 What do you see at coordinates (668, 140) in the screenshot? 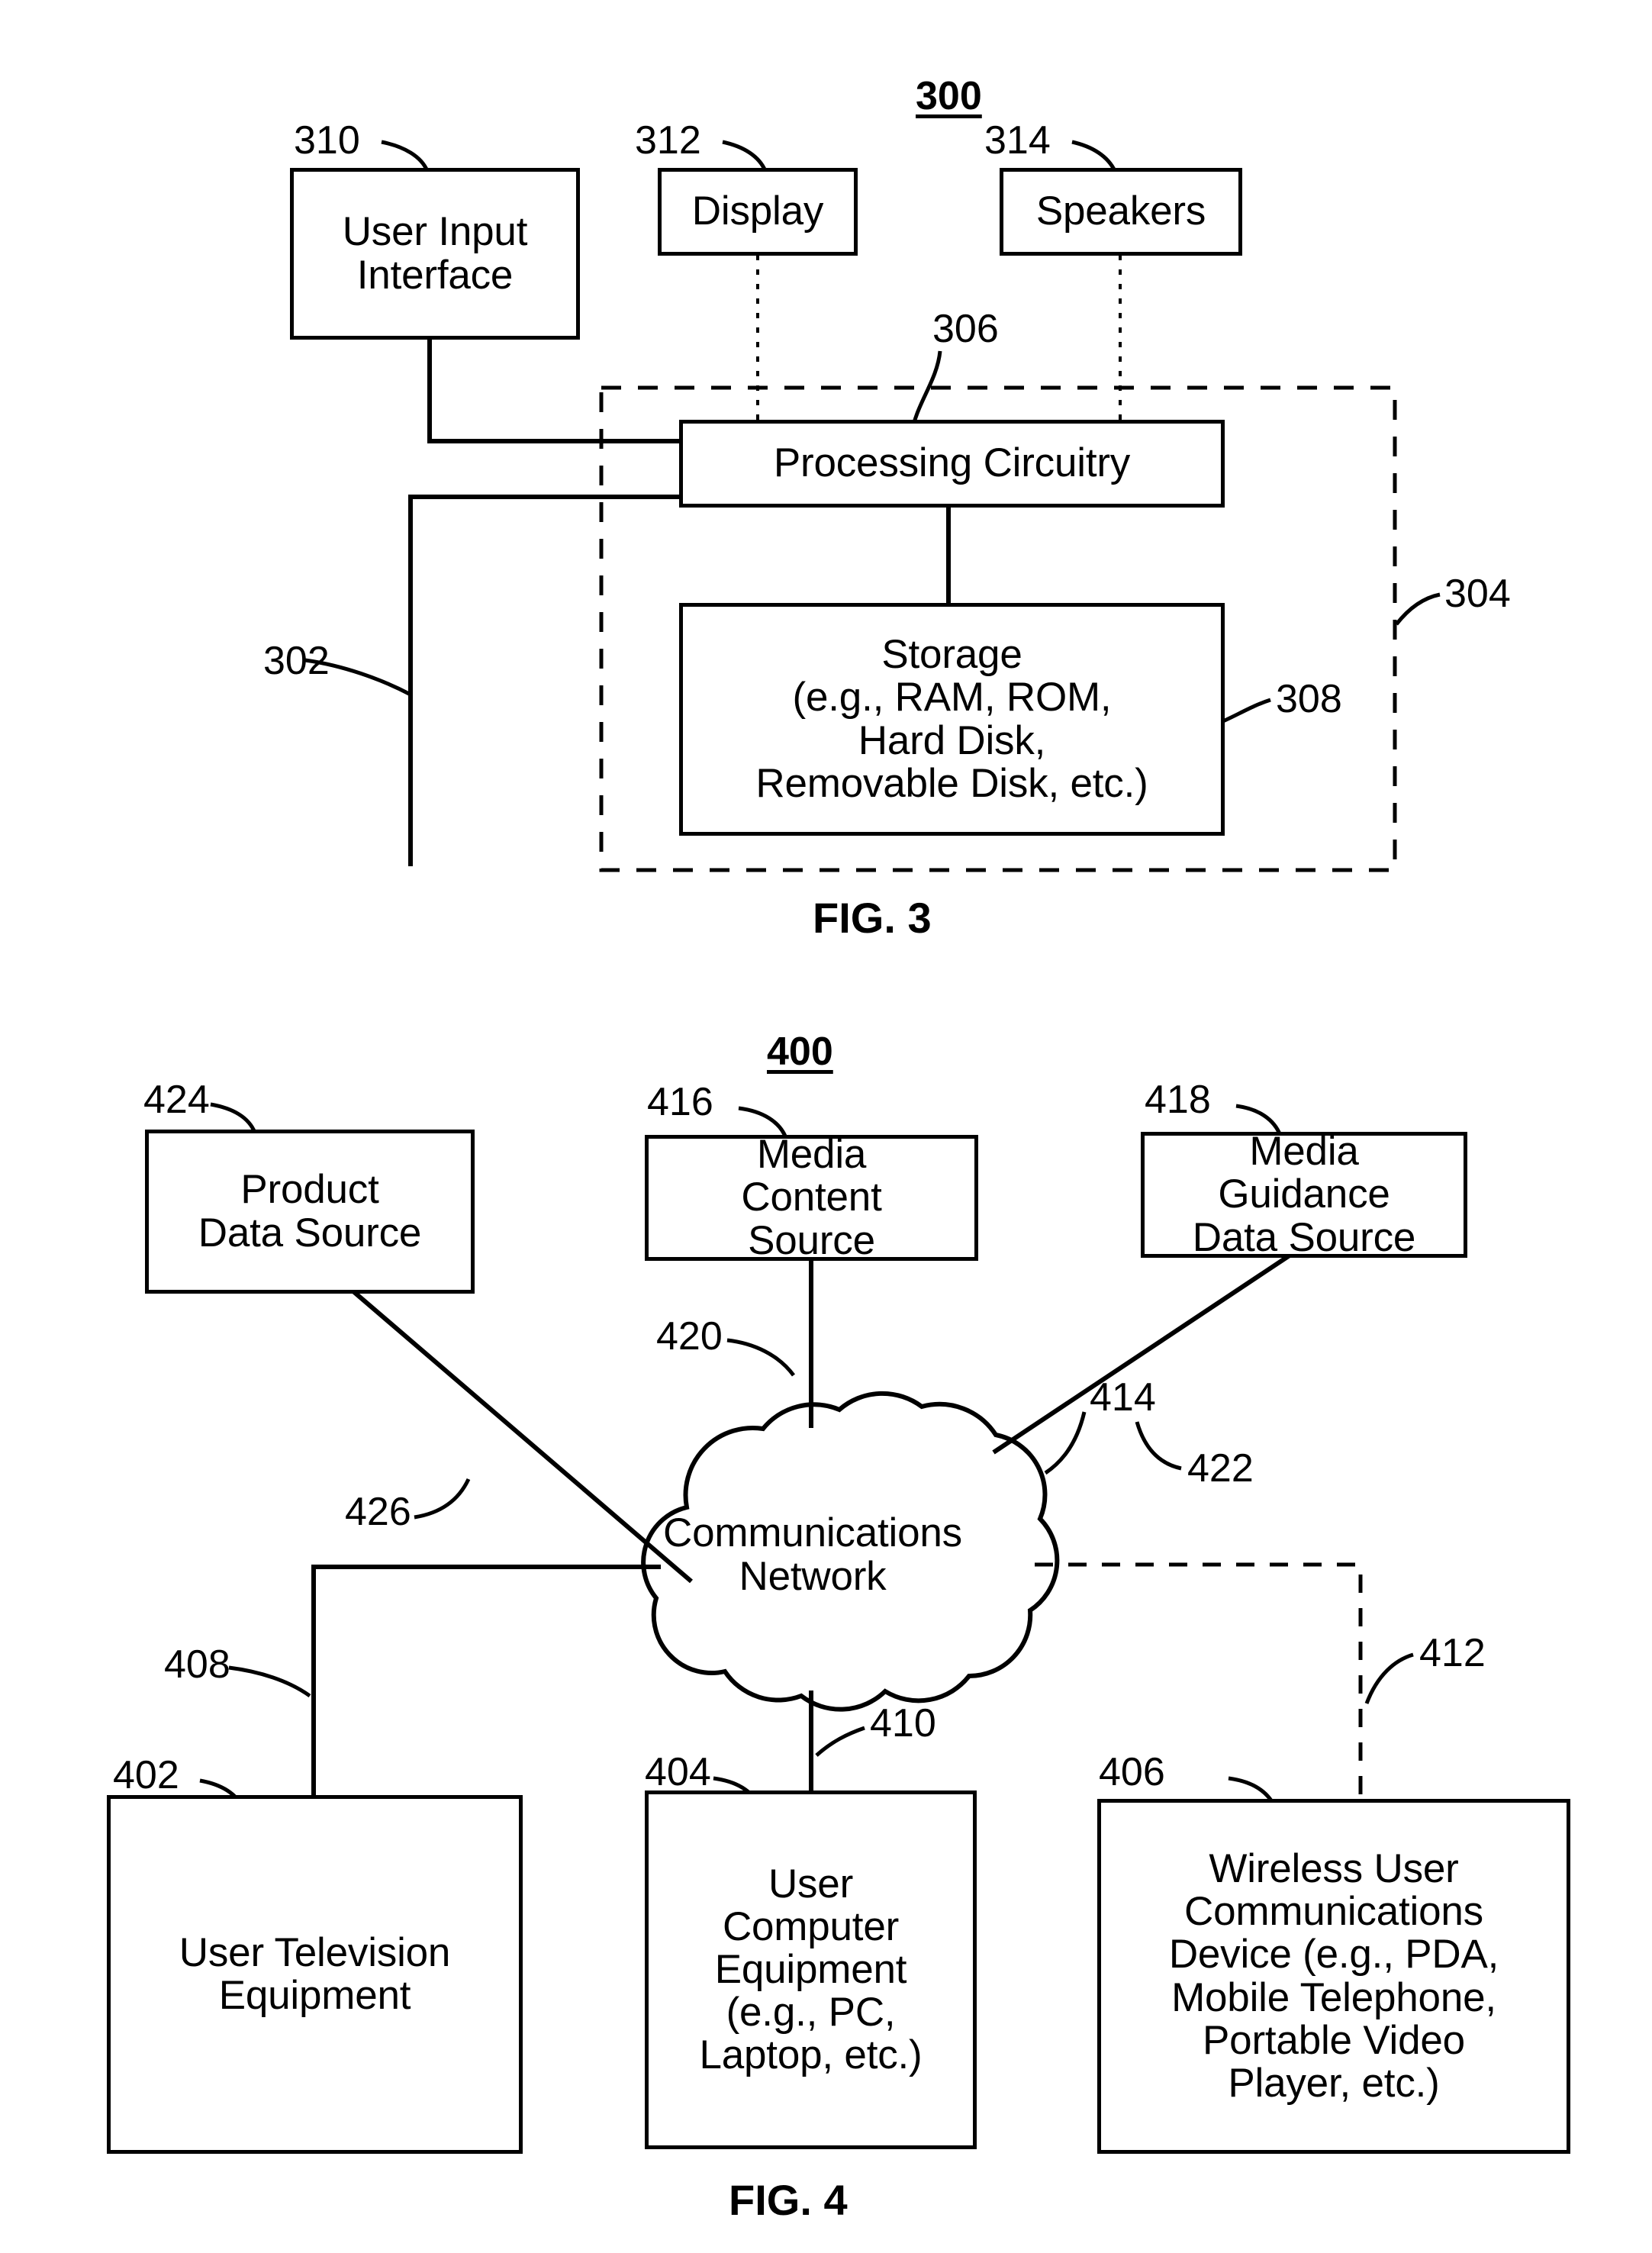
I see `ref-312: 312` at bounding box center [668, 140].